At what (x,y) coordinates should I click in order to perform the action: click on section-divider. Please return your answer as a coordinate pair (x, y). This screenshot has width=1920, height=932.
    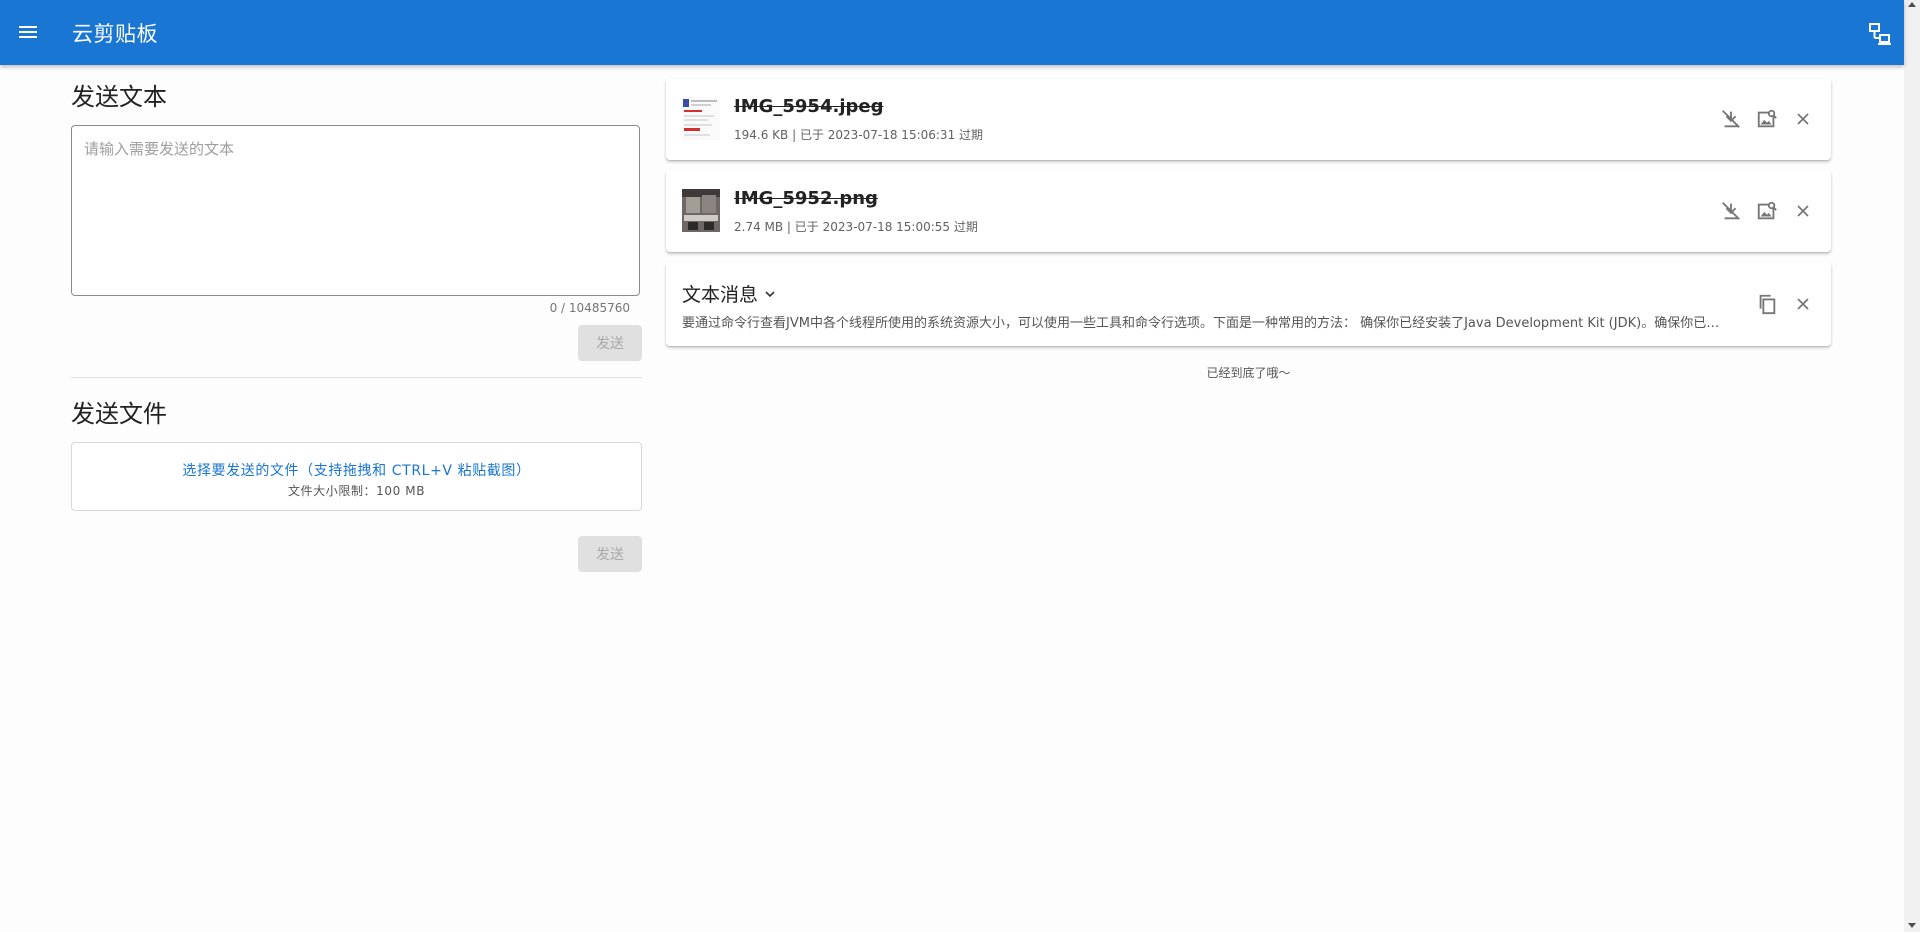
    Looking at the image, I should click on (356, 377).